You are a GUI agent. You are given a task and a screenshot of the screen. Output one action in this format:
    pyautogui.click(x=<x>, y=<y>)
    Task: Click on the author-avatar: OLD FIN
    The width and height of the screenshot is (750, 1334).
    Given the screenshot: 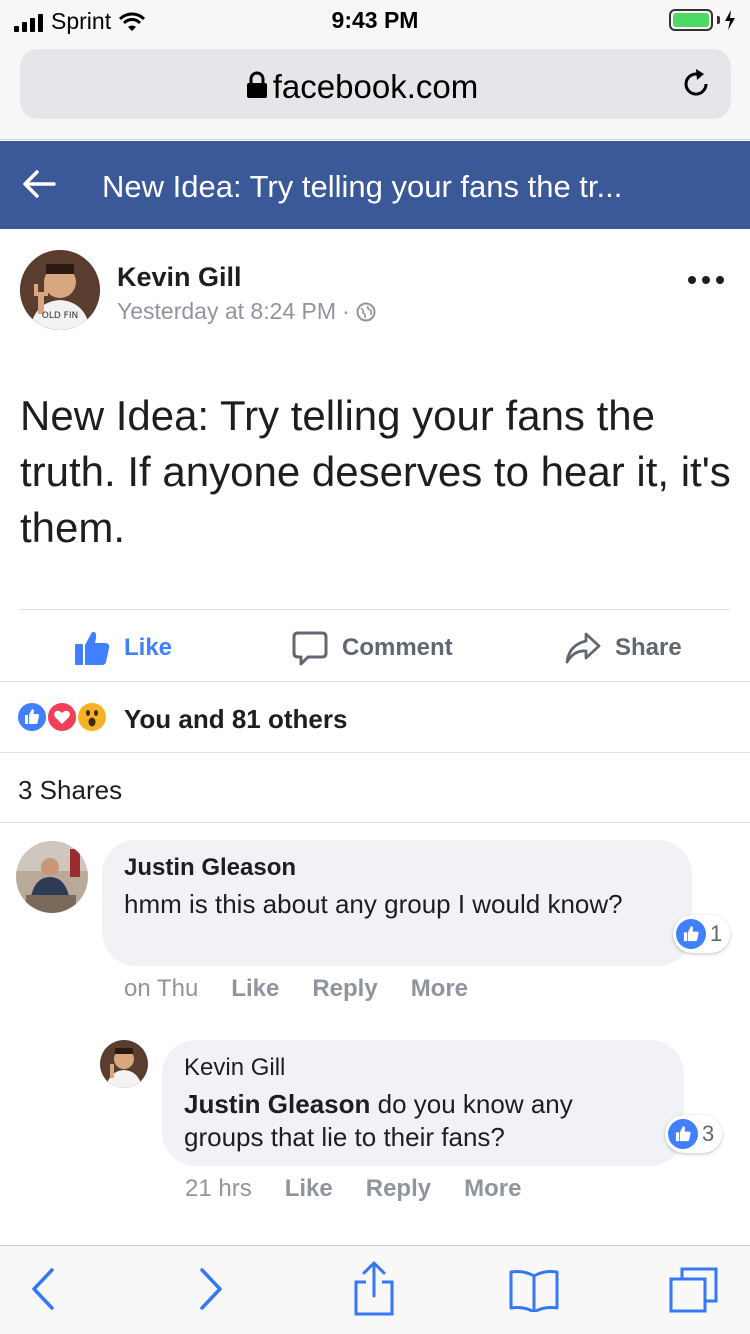 What is the action you would take?
    pyautogui.click(x=60, y=290)
    